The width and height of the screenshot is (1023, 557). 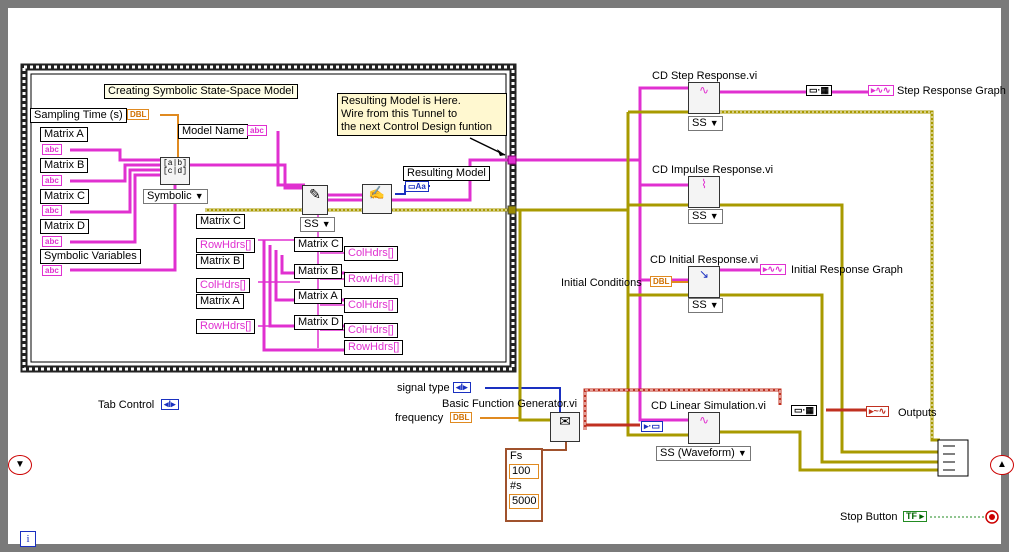 I want to click on tab-control-label: Tab Control, so click(x=126, y=405).